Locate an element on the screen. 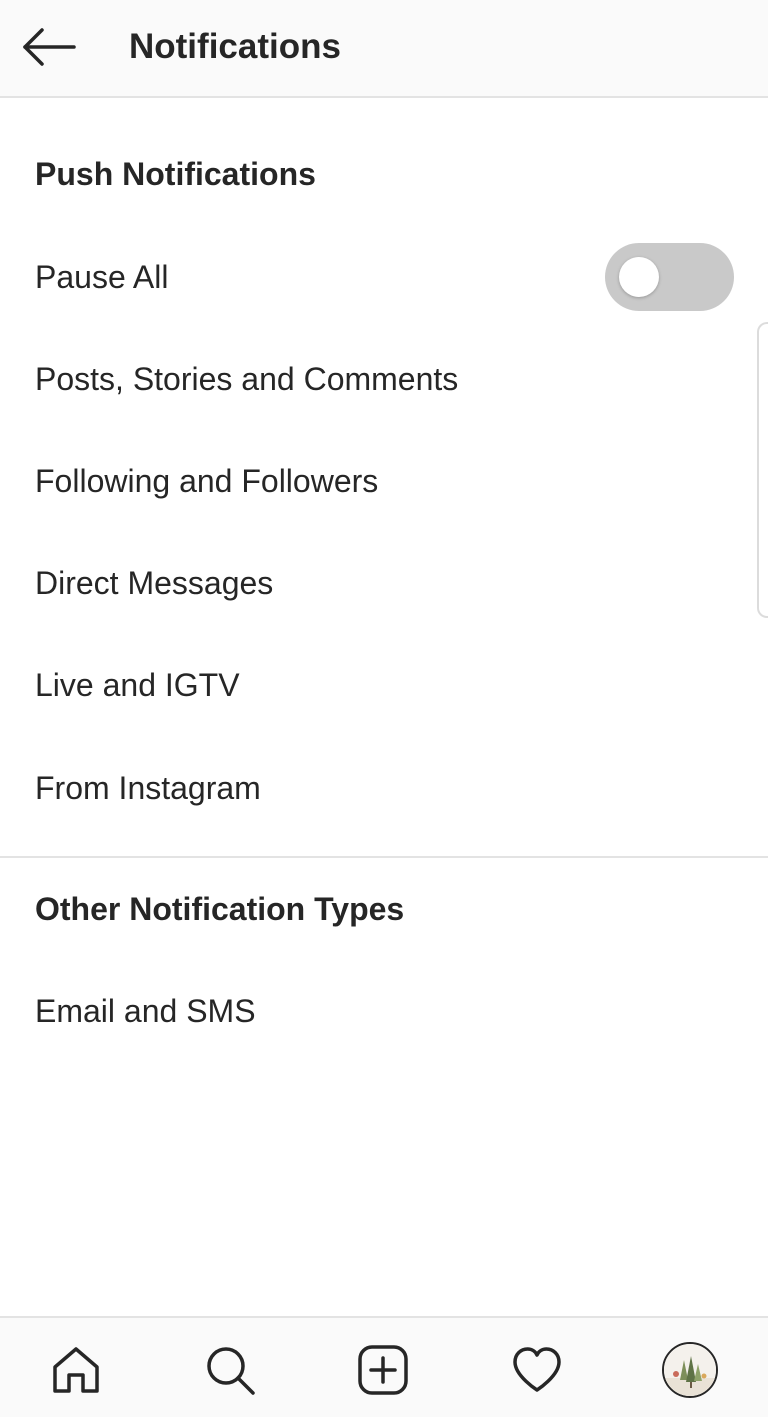 Image resolution: width=768 pixels, height=1417 pixels. settings-item-label: Live and IGTV is located at coordinates (137, 685).